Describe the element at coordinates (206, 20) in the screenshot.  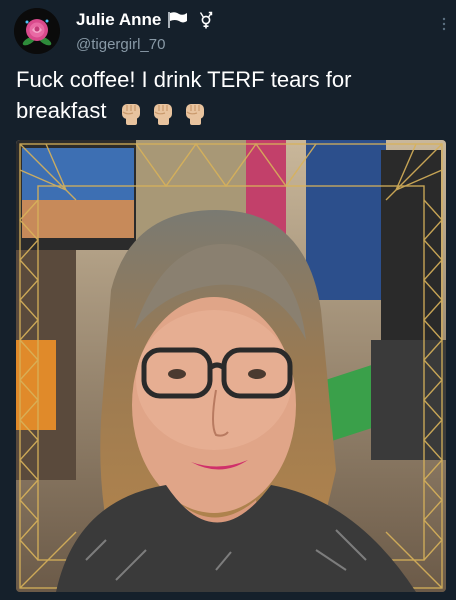
I see `transgender-symbol-icon` at that location.